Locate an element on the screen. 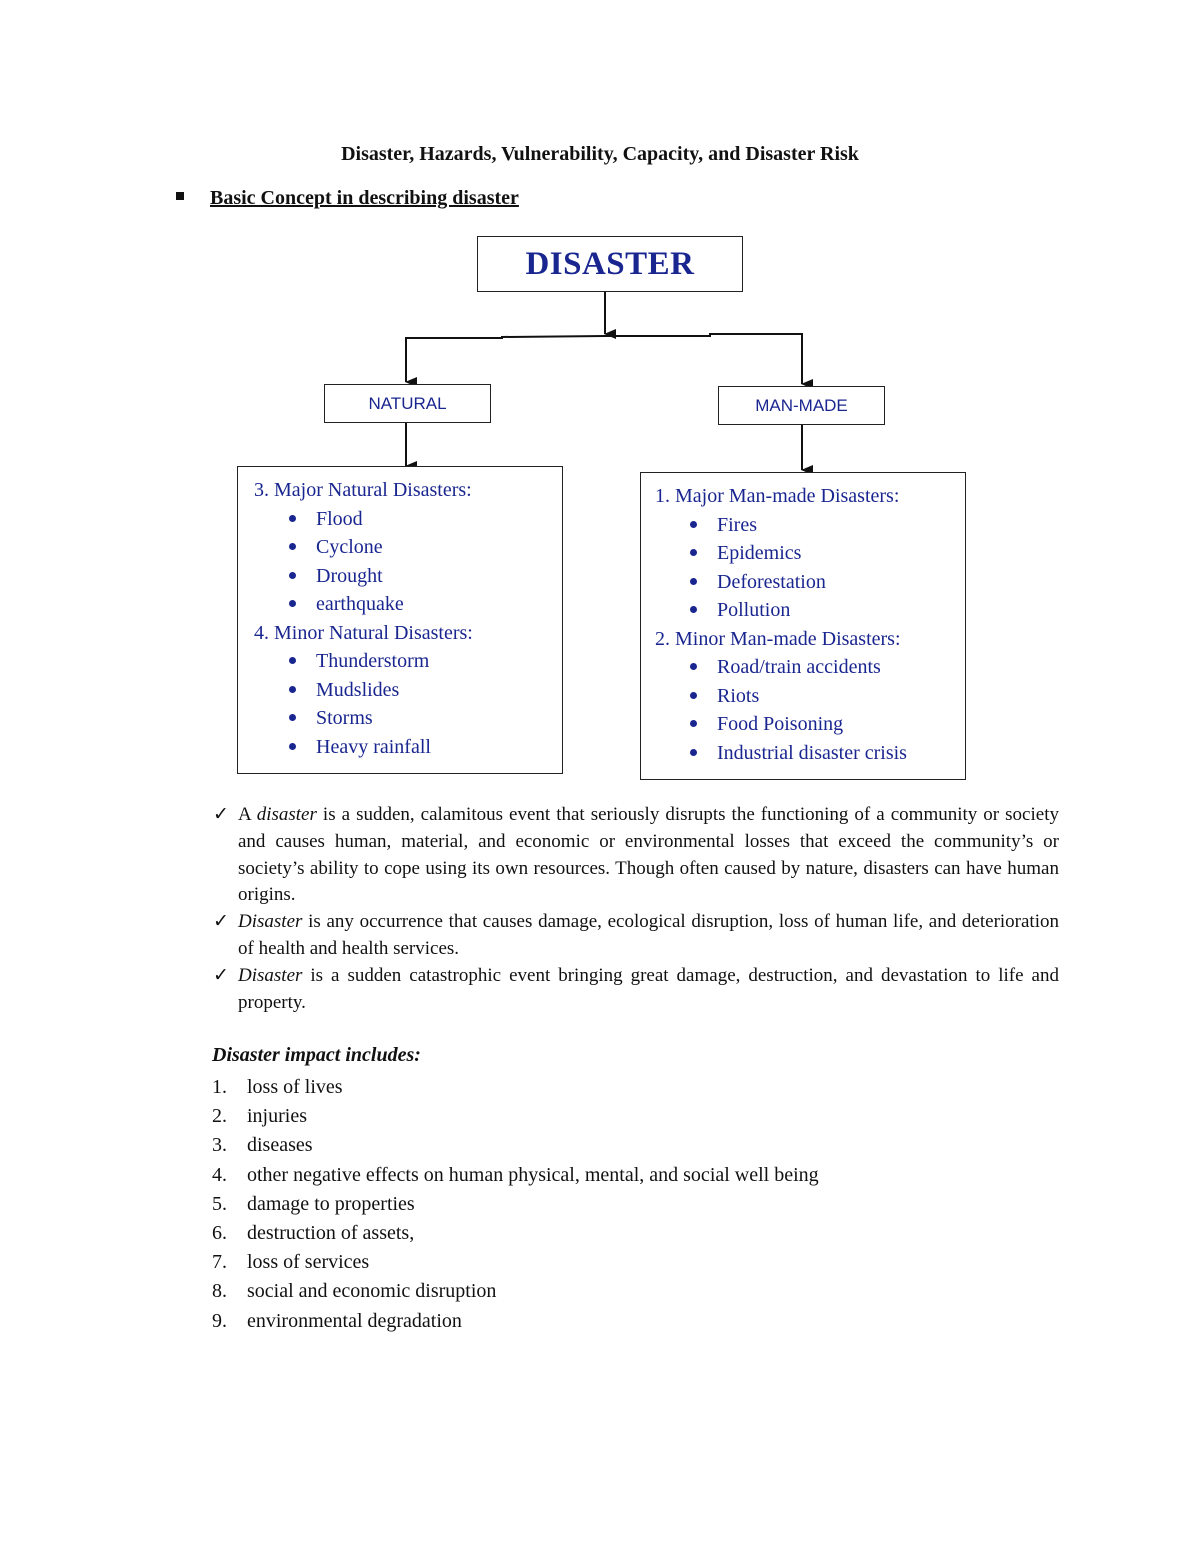 Image resolution: width=1200 pixels, height=1553 pixels. impact-item: 5. damage to properties is located at coordinates (313, 1203).